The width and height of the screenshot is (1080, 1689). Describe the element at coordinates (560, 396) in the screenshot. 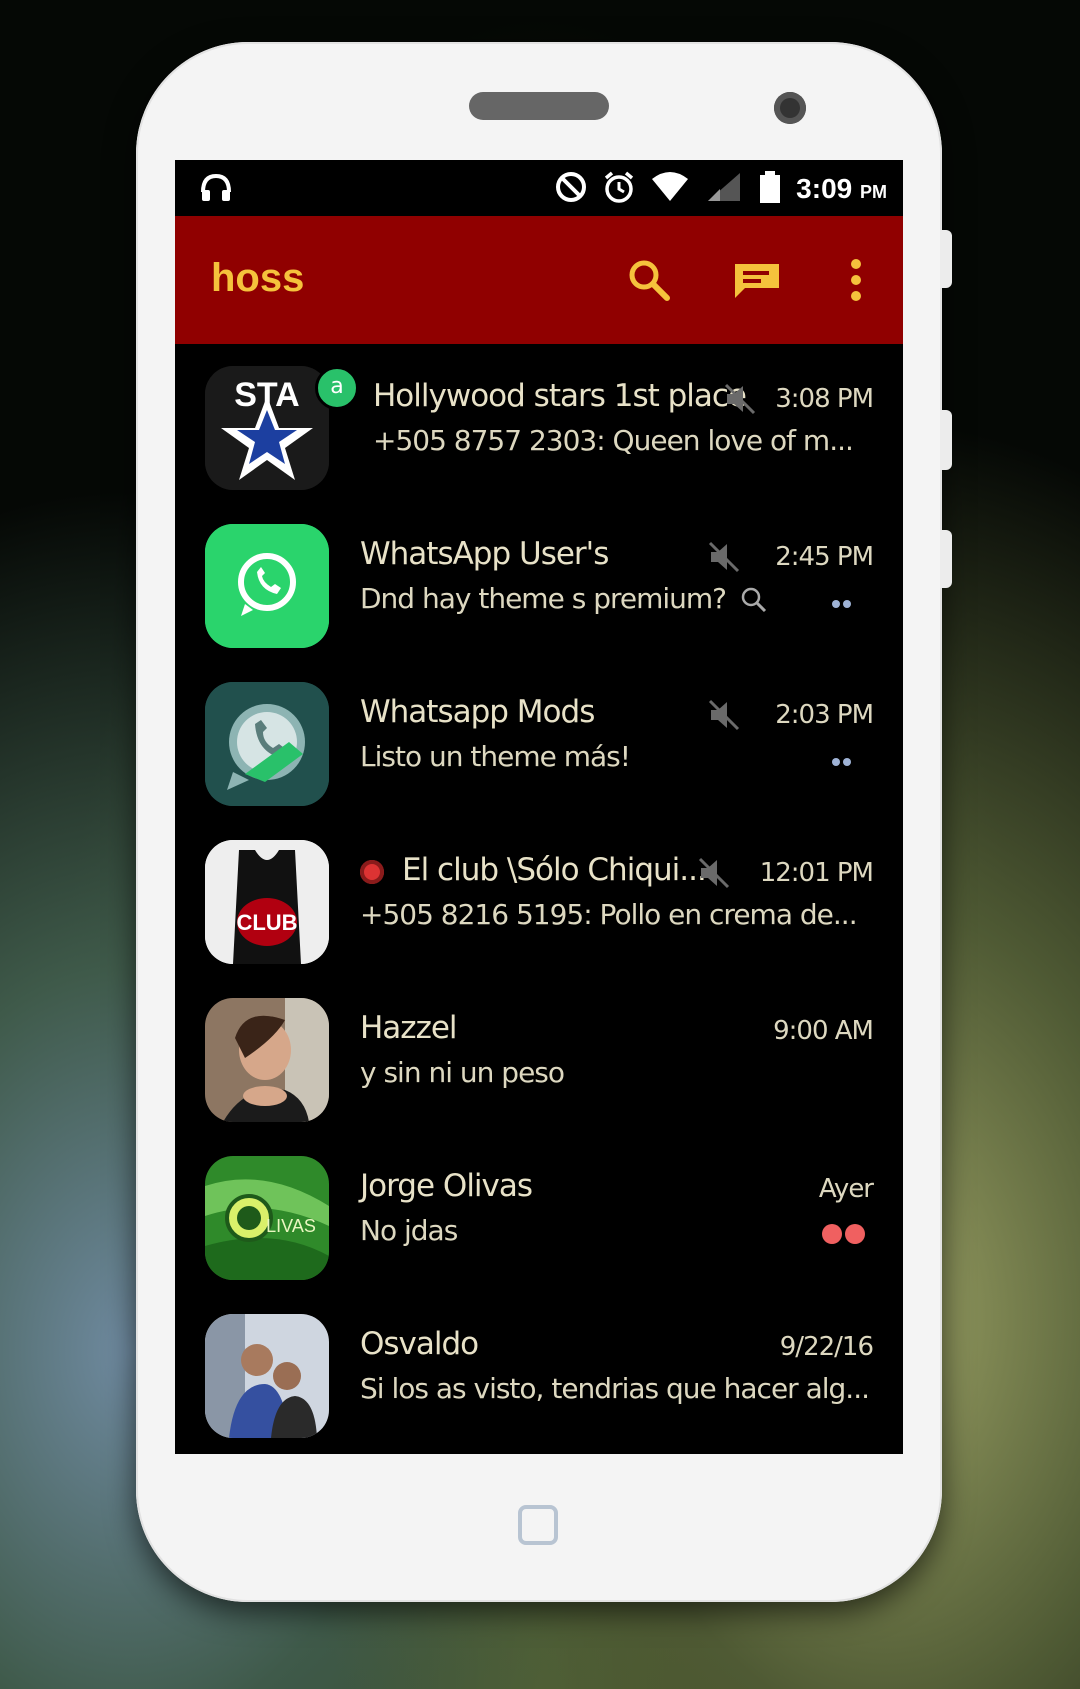

I see `chat-name: Hollywood stars 1st place` at that location.